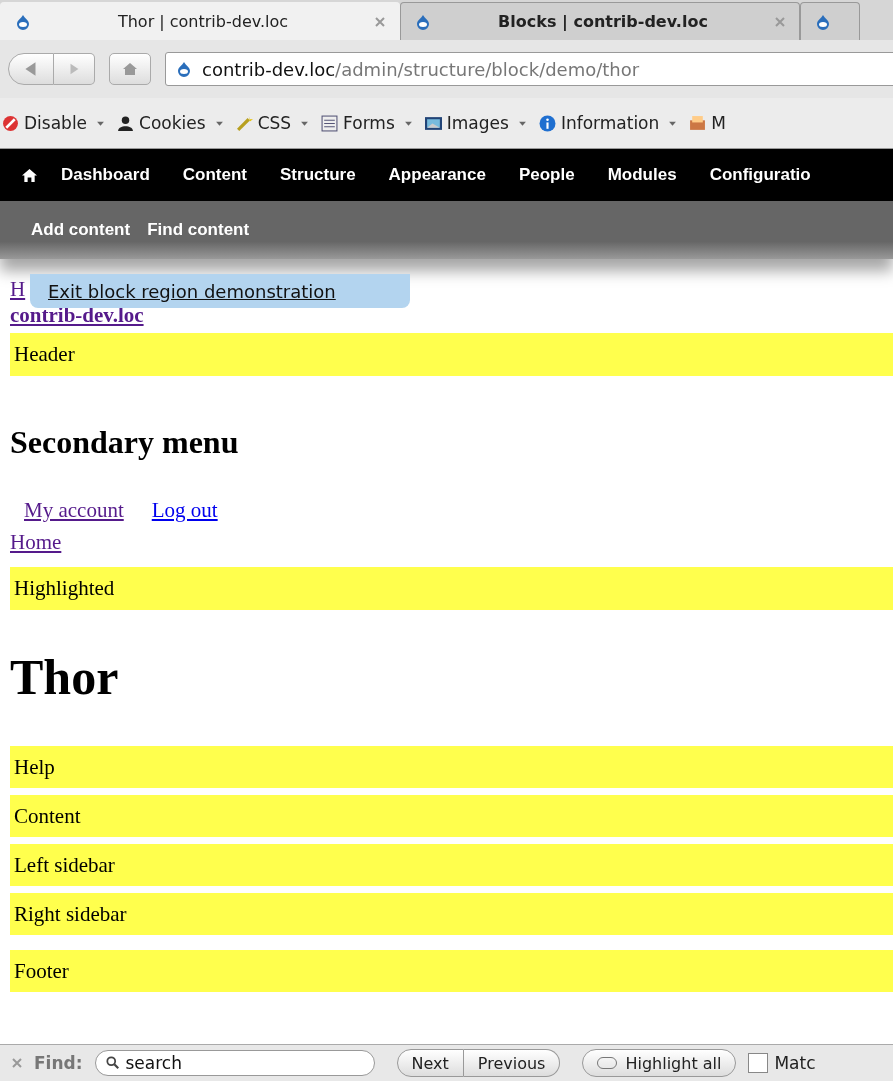 The width and height of the screenshot is (893, 1081). What do you see at coordinates (318, 175) in the screenshot?
I see `menu-link: Structure` at bounding box center [318, 175].